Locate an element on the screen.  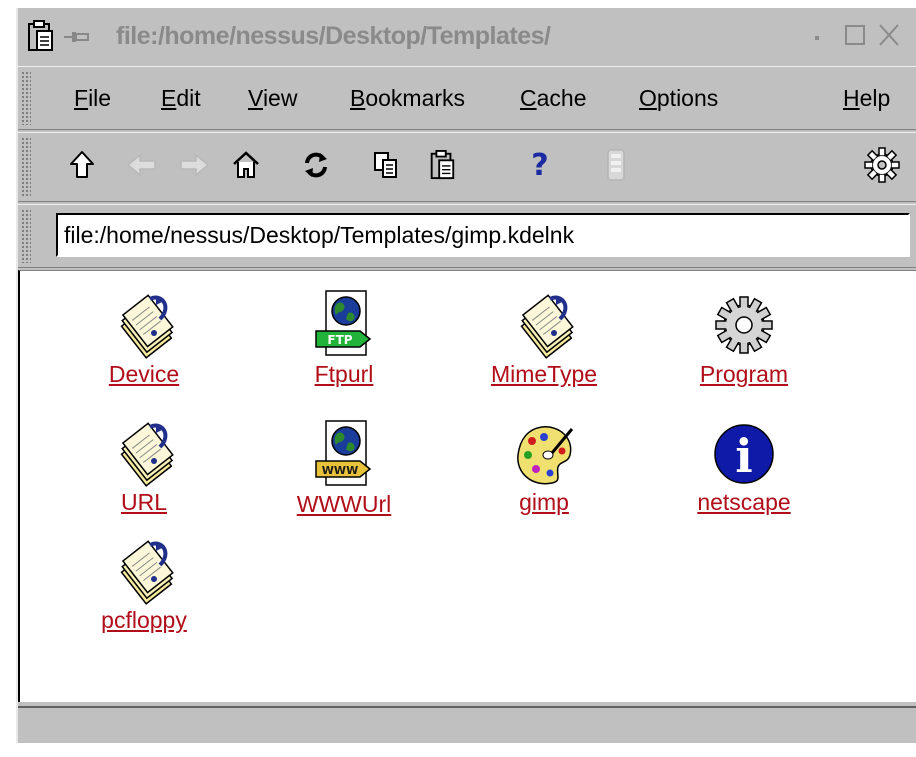
www-globe-icon: WWW is located at coordinates (343, 453).